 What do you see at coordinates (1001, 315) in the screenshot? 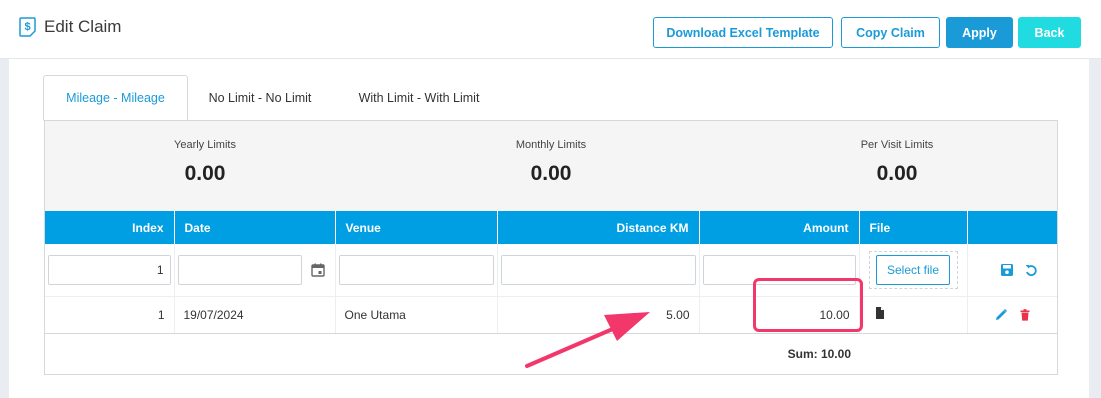
I see `pencil-icon` at bounding box center [1001, 315].